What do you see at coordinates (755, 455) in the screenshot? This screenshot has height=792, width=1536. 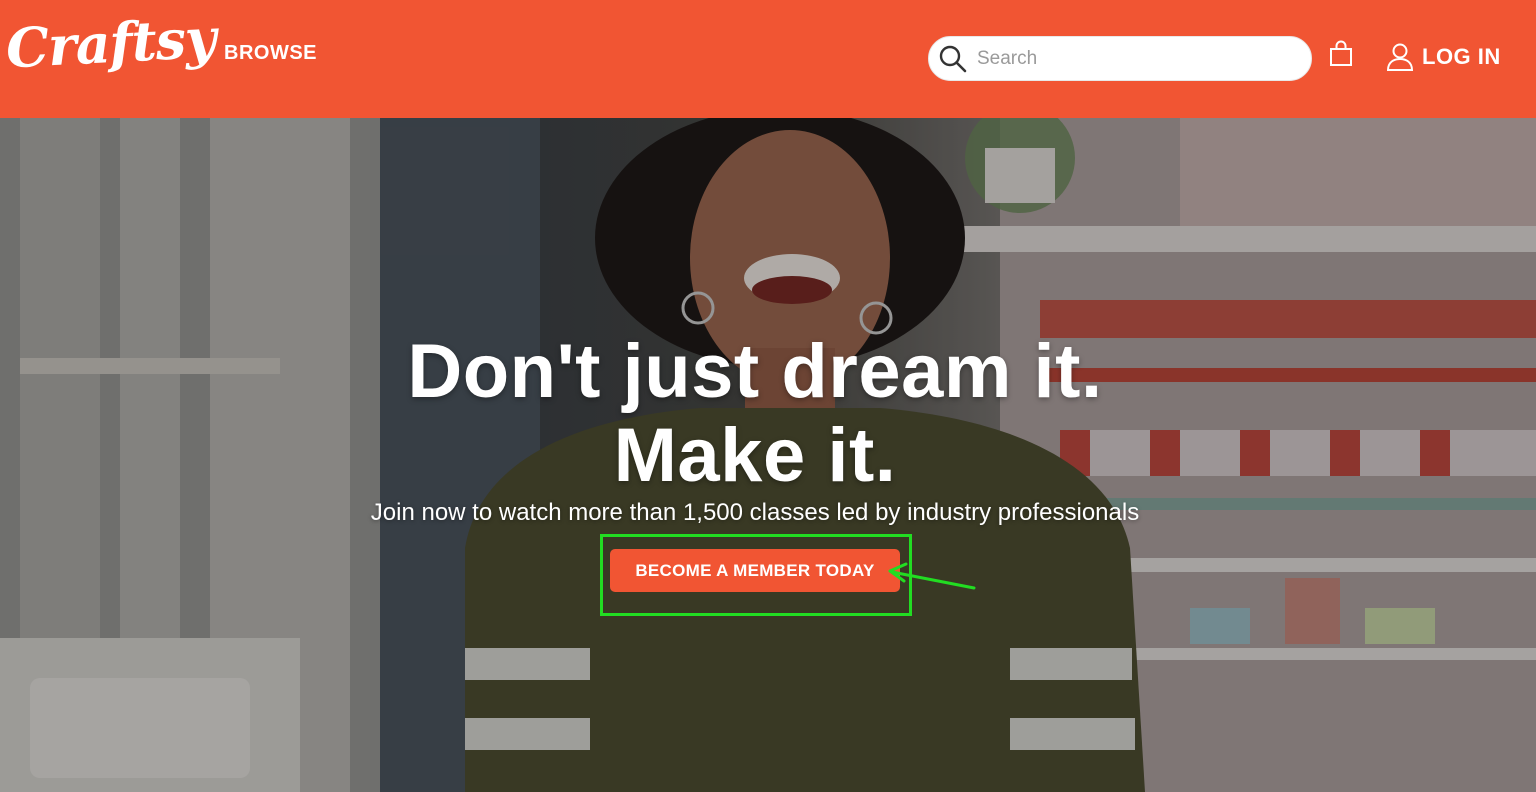 I see `headline-line-2: Make it.` at bounding box center [755, 455].